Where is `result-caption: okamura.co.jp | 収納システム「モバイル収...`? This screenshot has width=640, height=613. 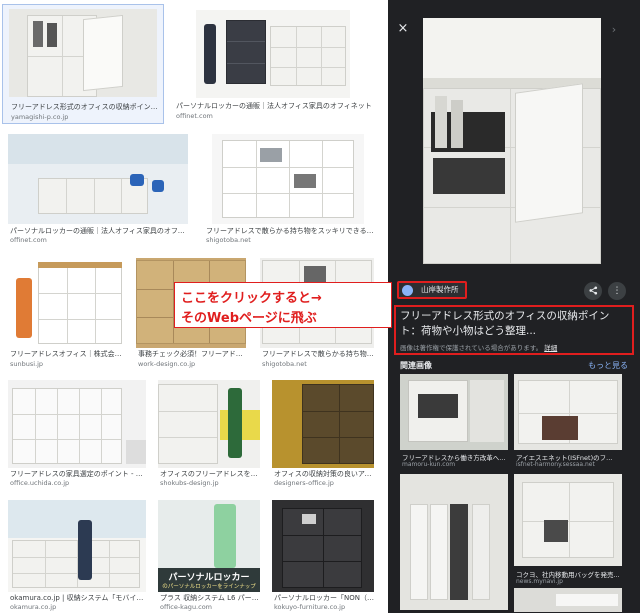
result-caption: okamura.co.jp | 収納システム「モバイル収... is located at coordinates (79, 598).